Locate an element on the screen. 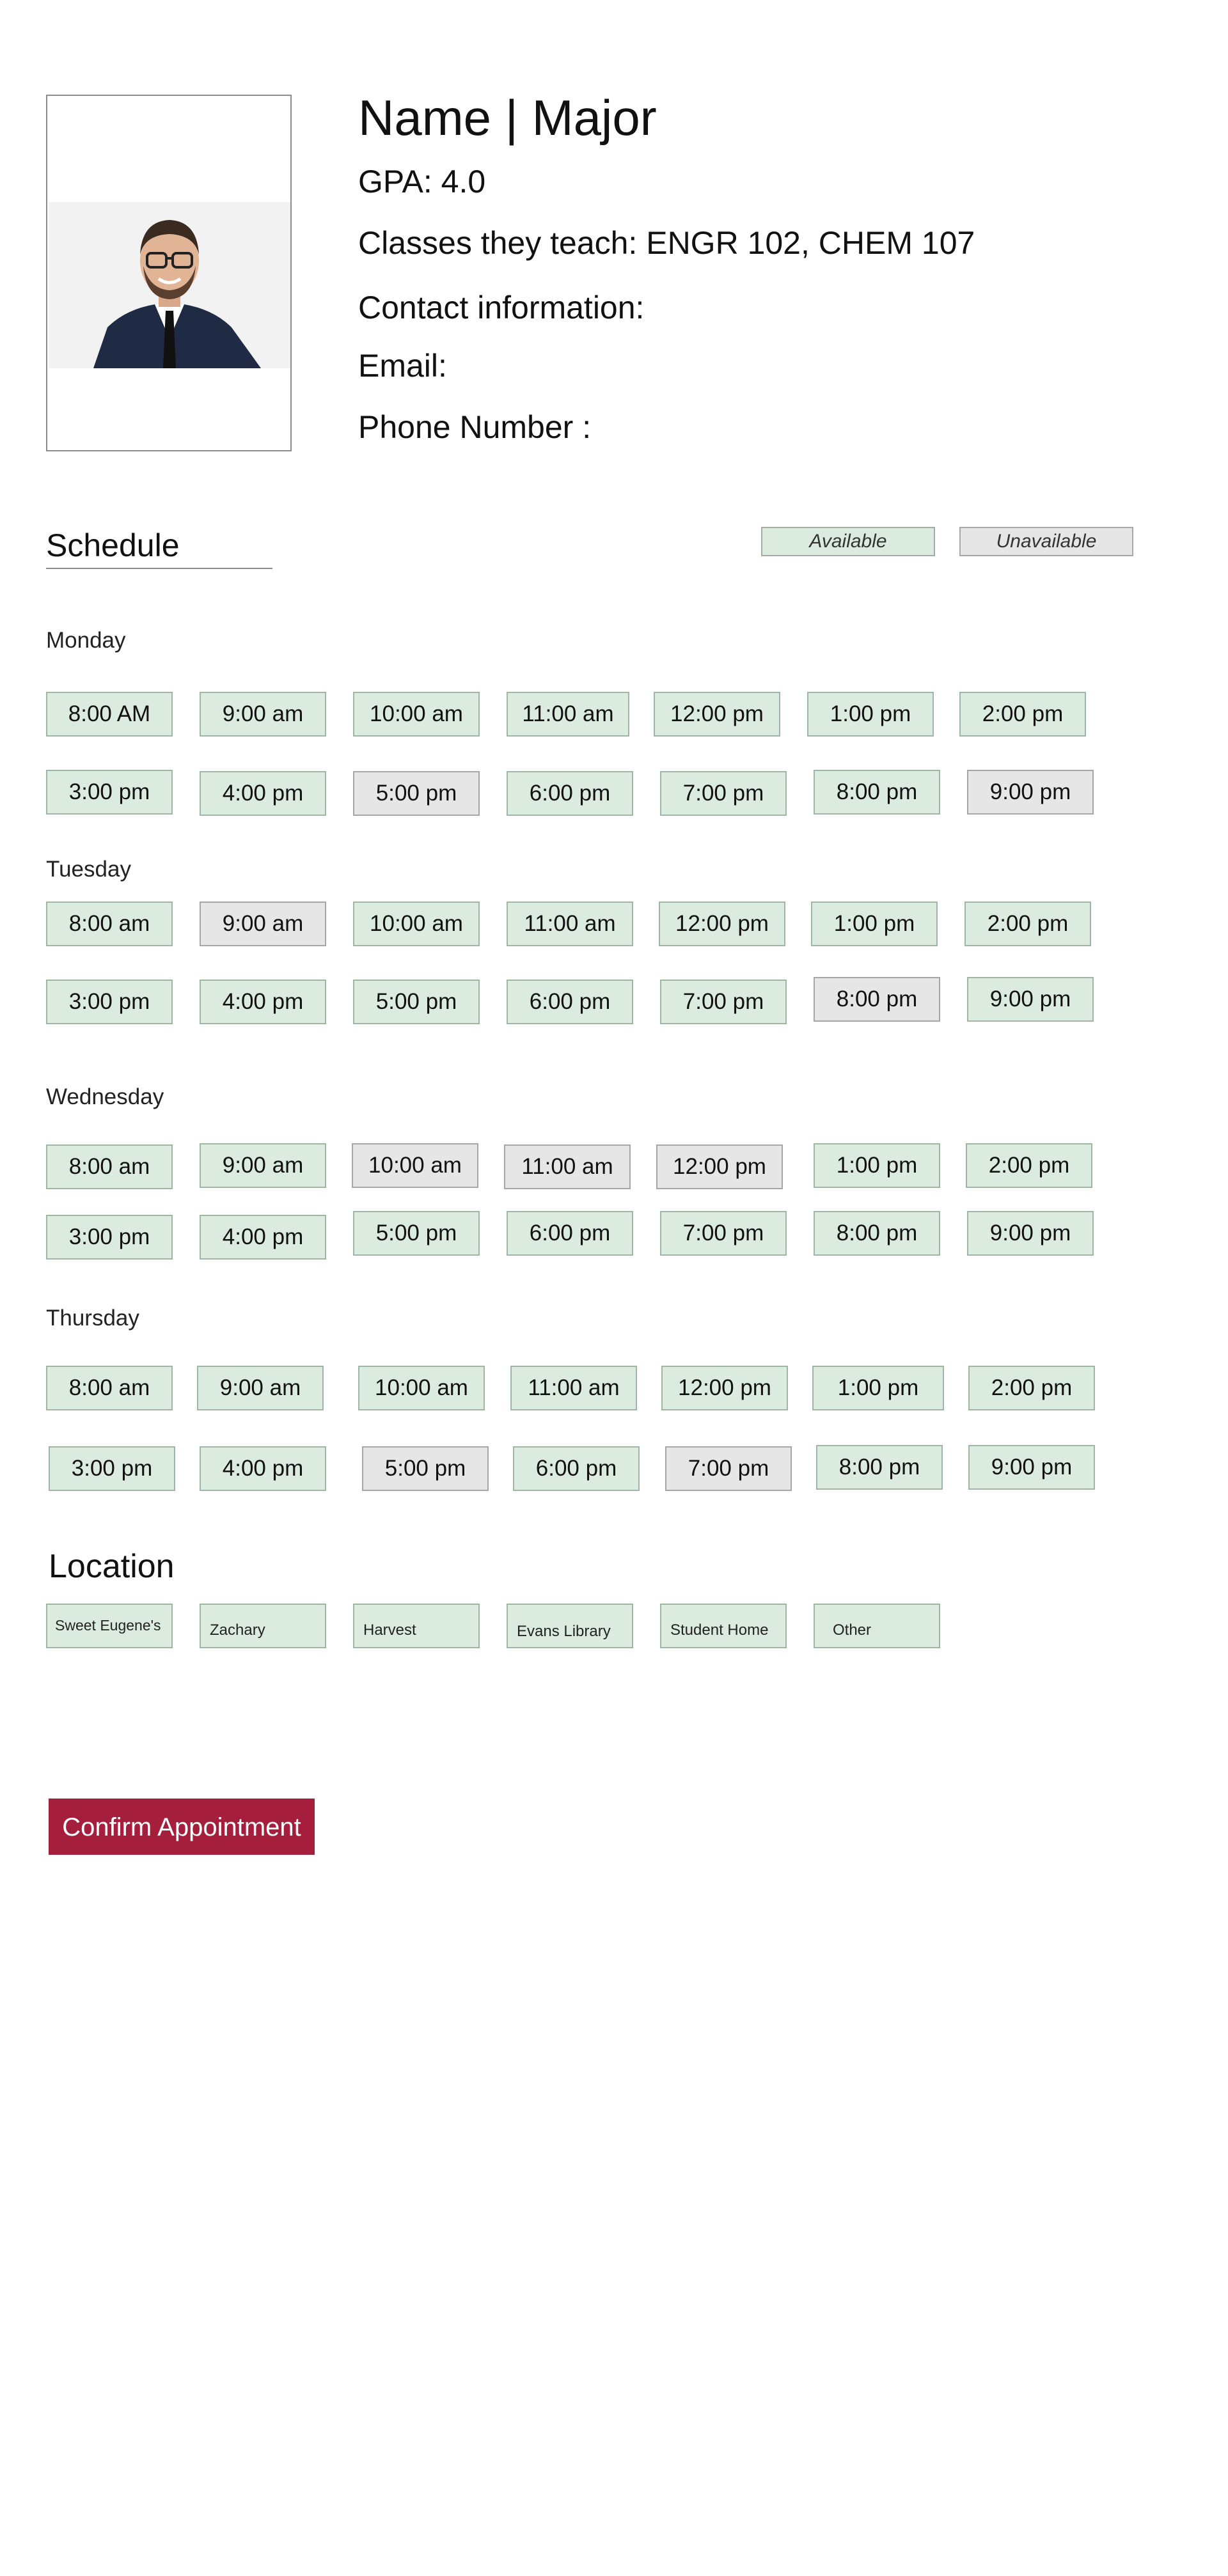 Image resolution: width=1228 pixels, height=2576 pixels. profile-email: Email: is located at coordinates (402, 366).